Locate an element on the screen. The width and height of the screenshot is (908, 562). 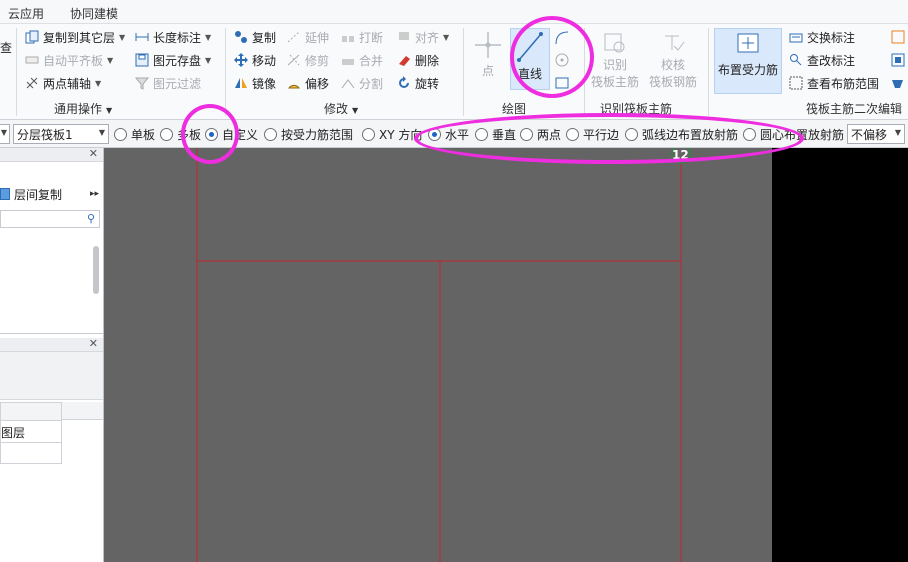
floor-copy-label: 层间复制 is located at coordinates (38, 194).